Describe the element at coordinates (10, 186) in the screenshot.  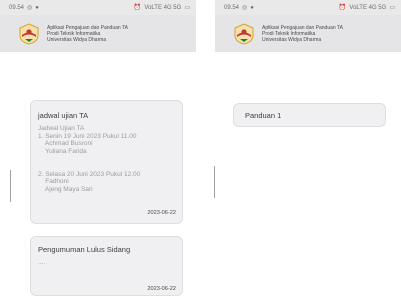
I see `scroll-handle` at that location.